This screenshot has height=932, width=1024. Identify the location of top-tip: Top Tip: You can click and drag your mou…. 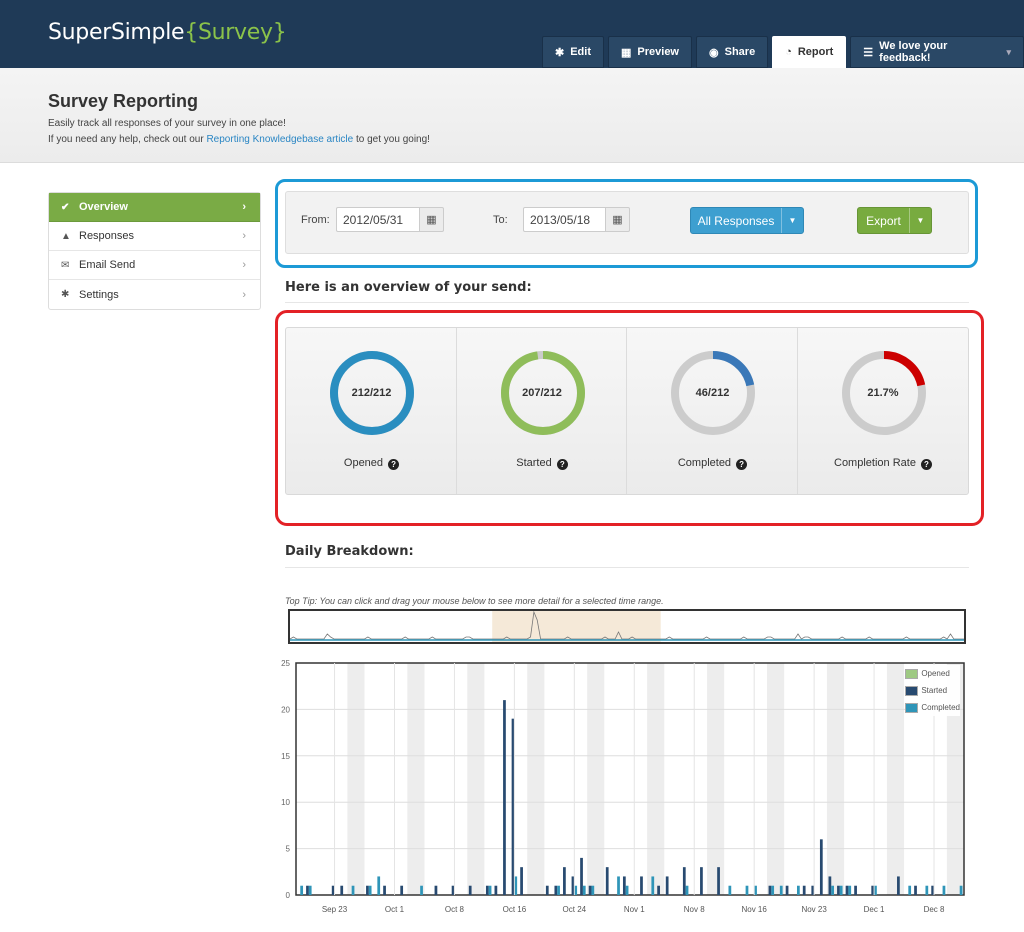
(474, 601).